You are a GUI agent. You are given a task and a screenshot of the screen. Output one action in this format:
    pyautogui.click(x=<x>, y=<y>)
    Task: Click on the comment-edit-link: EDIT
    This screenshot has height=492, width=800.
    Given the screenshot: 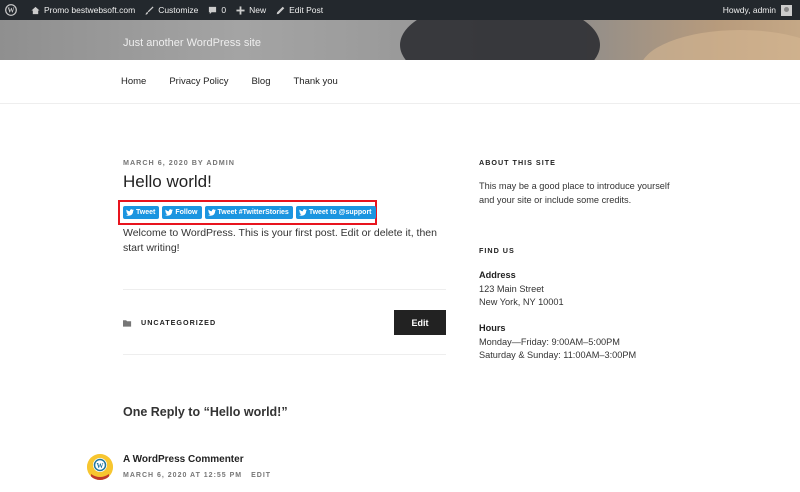 What is the action you would take?
    pyautogui.click(x=261, y=475)
    